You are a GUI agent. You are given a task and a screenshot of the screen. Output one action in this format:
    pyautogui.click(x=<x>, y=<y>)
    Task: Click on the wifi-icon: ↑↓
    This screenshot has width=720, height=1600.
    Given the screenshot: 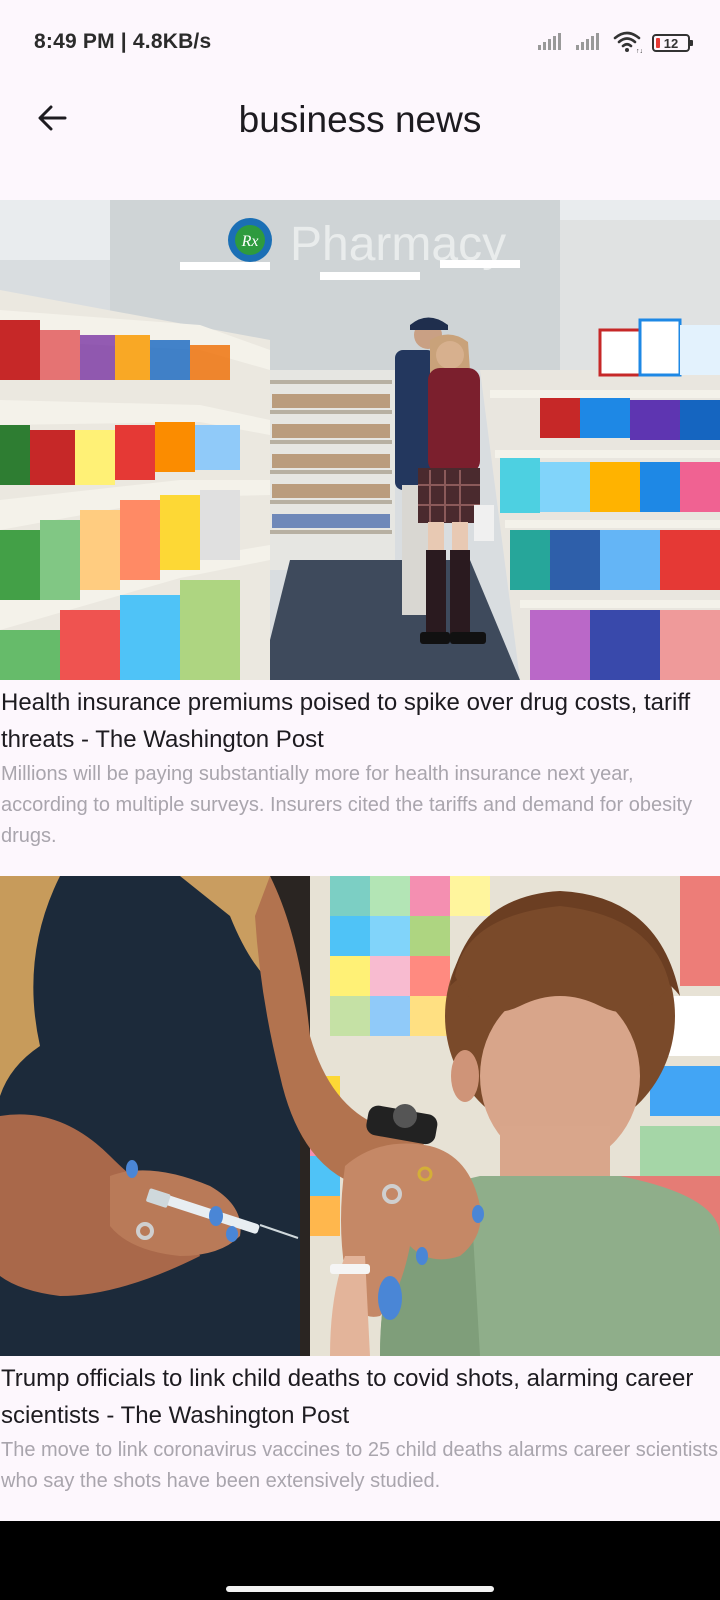 What is the action you would take?
    pyautogui.click(x=627, y=43)
    